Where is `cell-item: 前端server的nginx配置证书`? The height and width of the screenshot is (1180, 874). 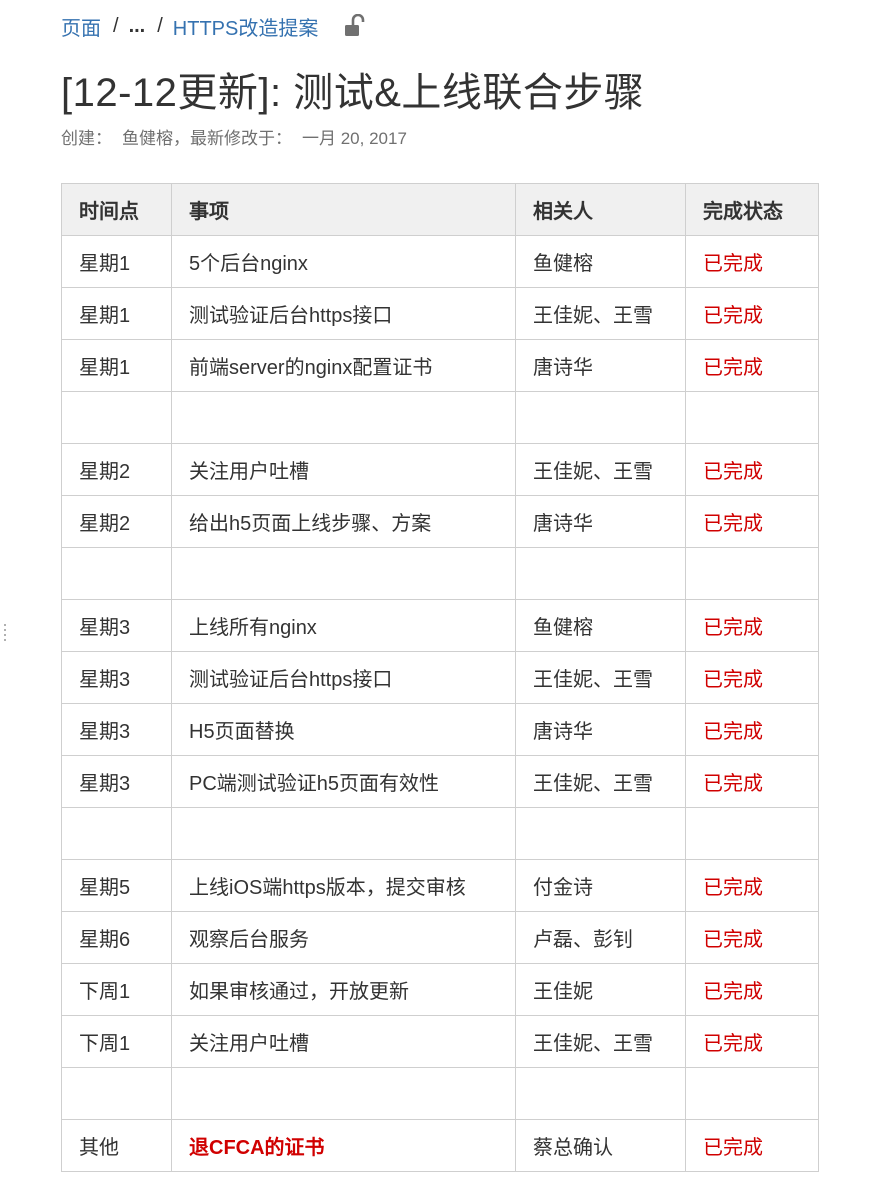
cell-item: 前端server的nginx配置证书 is located at coordinates (343, 365).